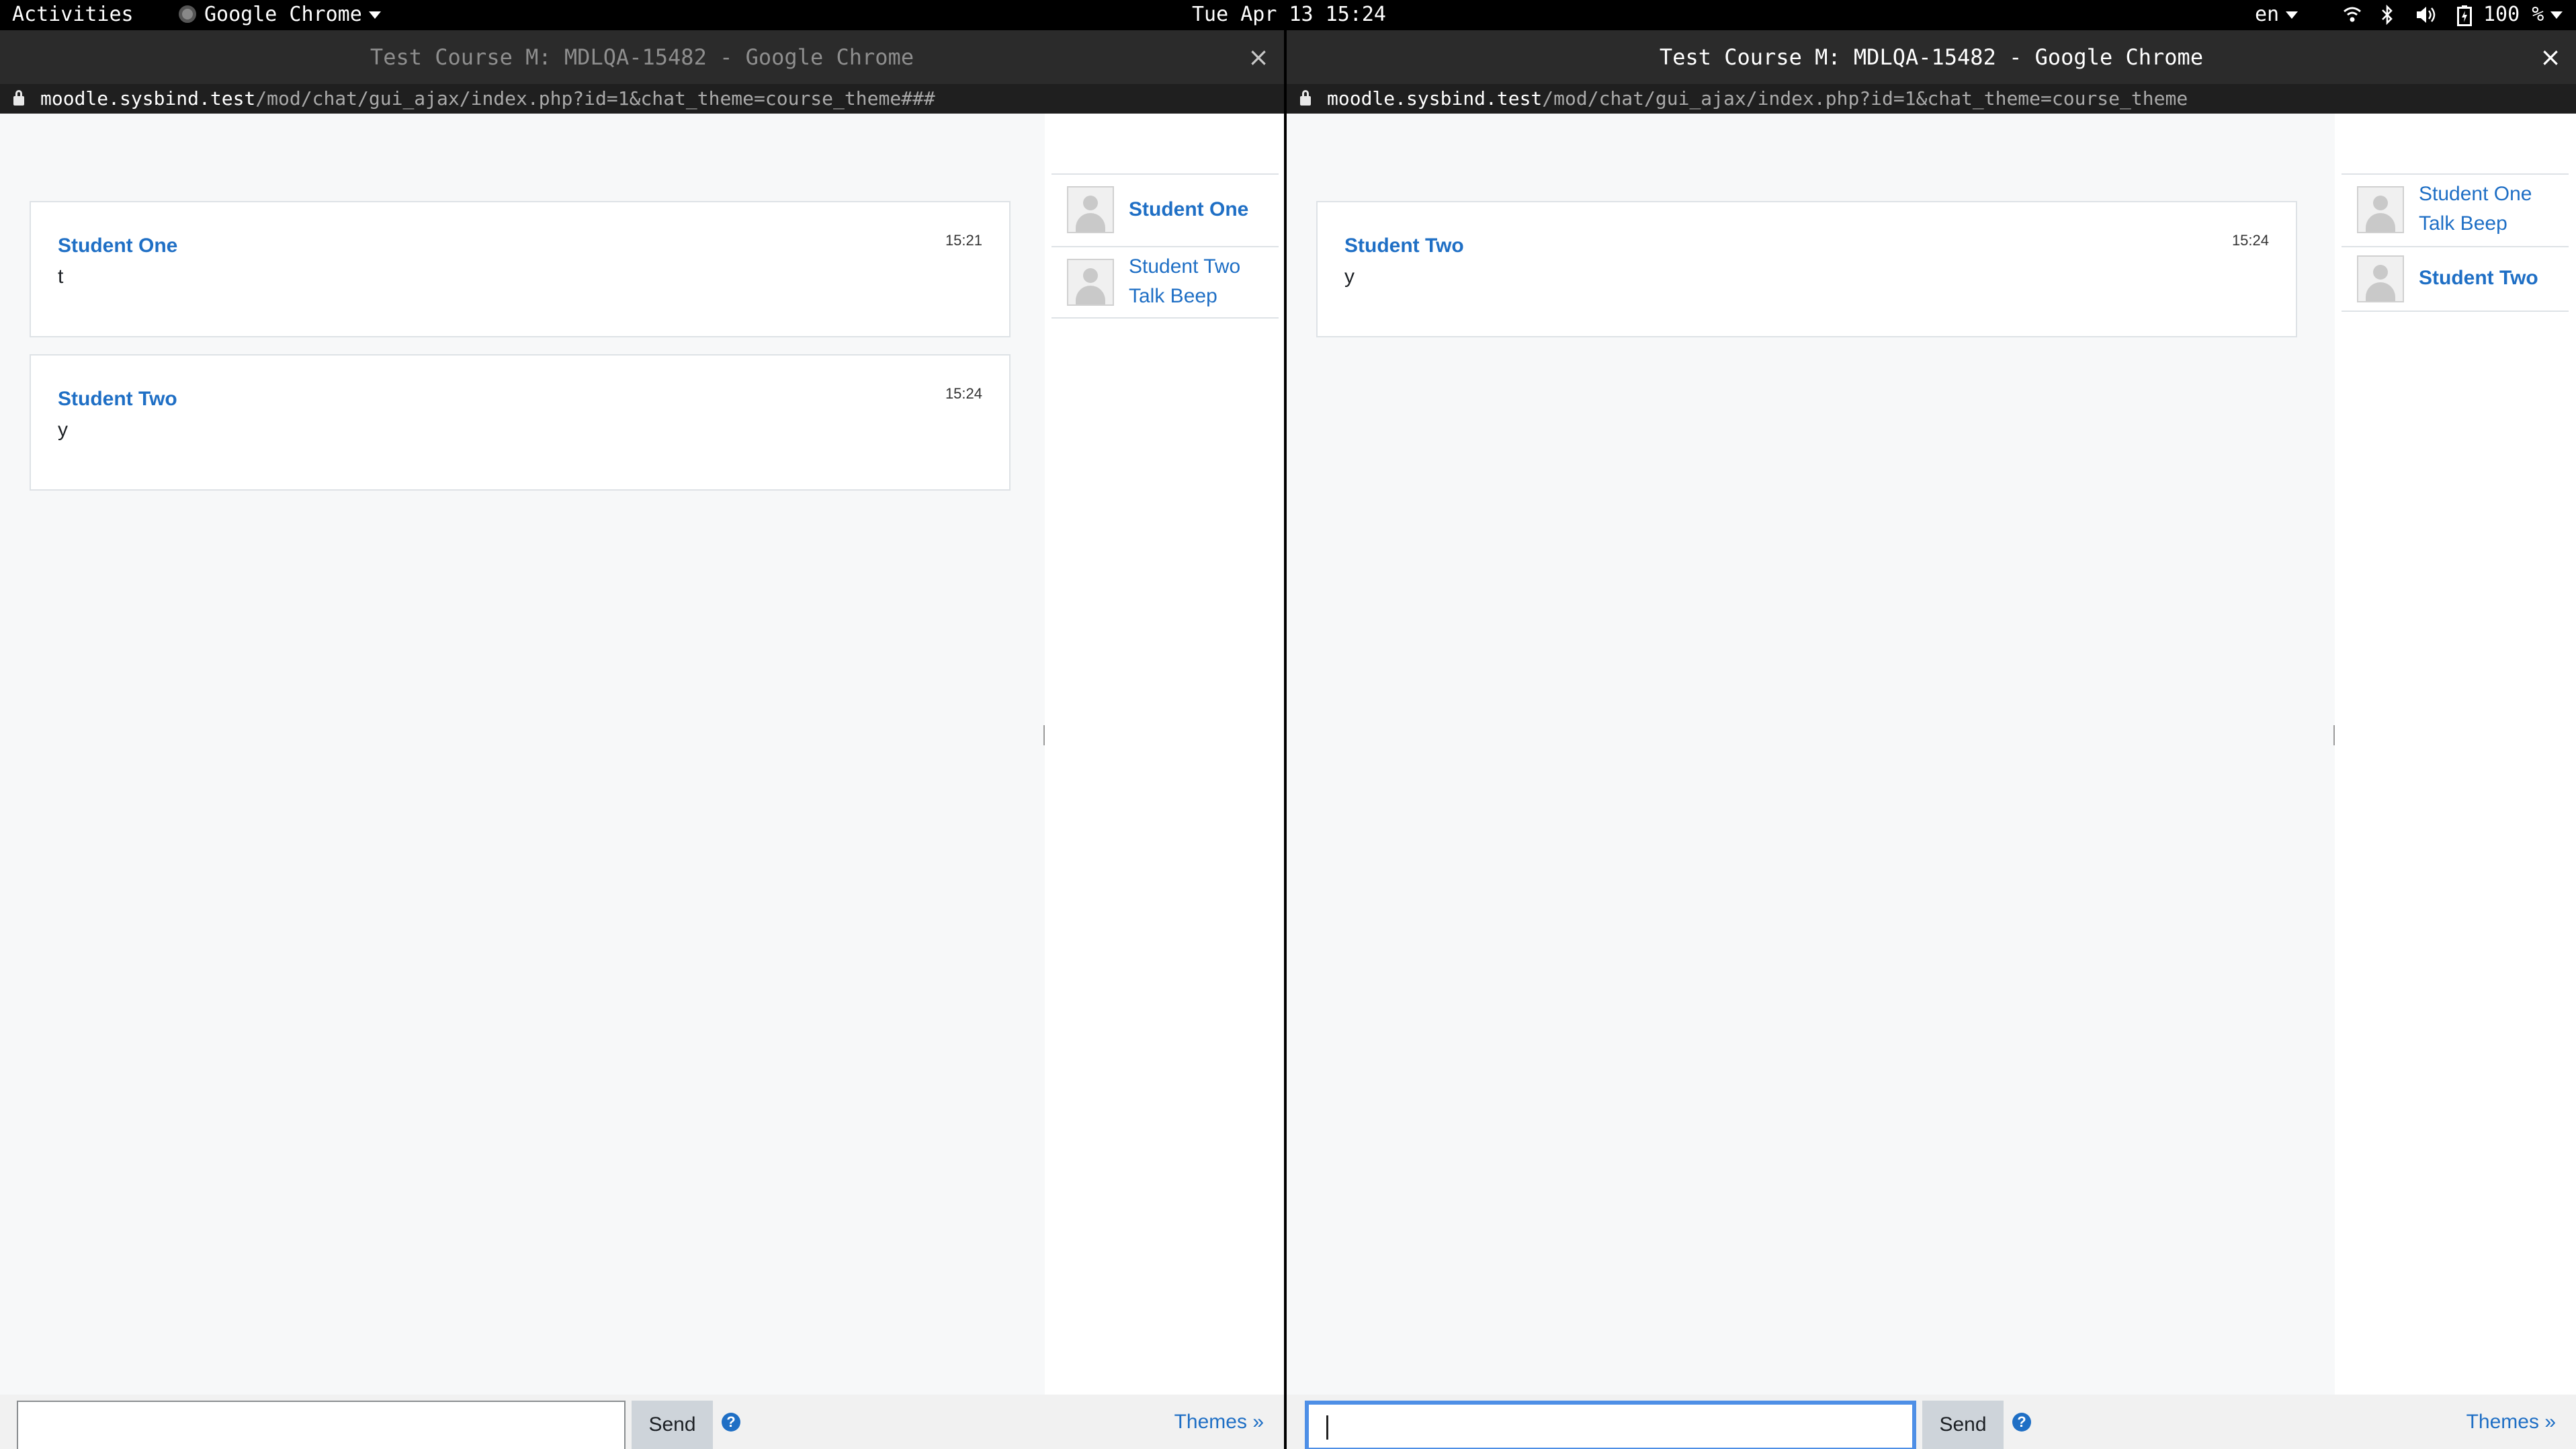  What do you see at coordinates (2464, 15) in the screenshot?
I see `battery-icon` at bounding box center [2464, 15].